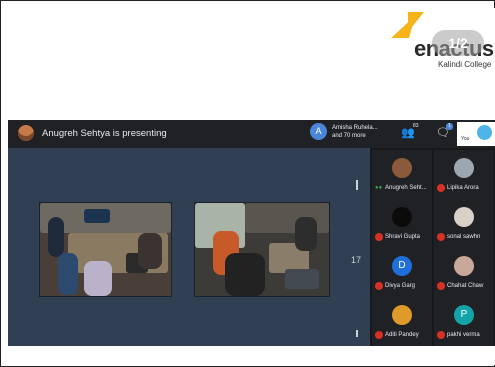 This screenshot has width=495, height=367. Describe the element at coordinates (402, 266) in the screenshot. I see `participant-avatar: D` at that location.